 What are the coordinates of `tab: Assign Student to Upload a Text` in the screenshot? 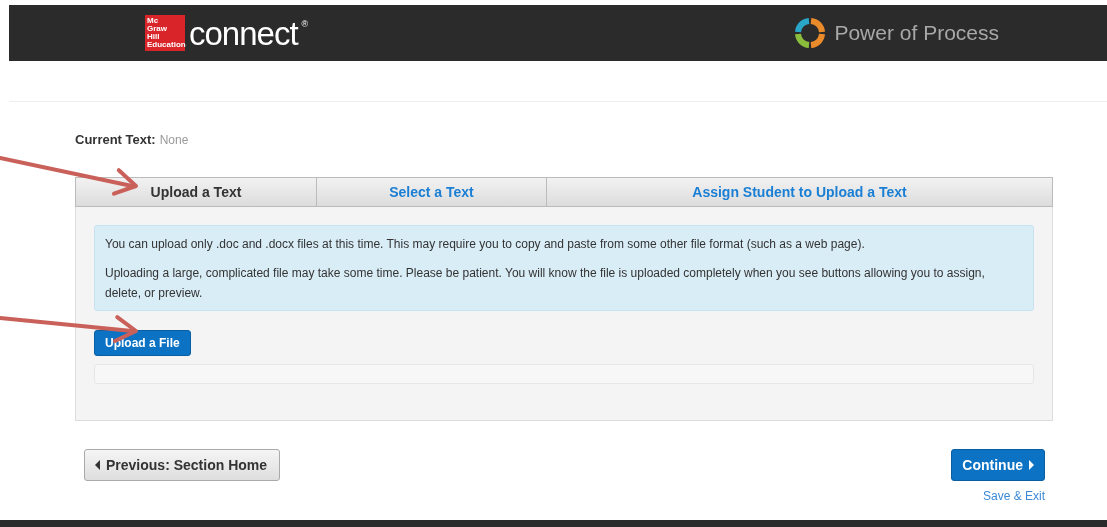 It's located at (800, 192).